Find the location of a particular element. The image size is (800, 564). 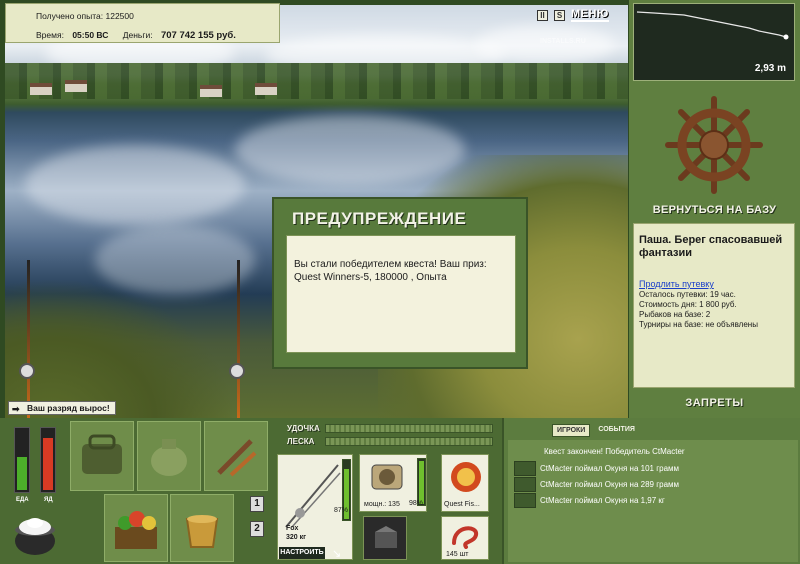

time-value: 05:50 ВС is located at coordinates (90, 35).